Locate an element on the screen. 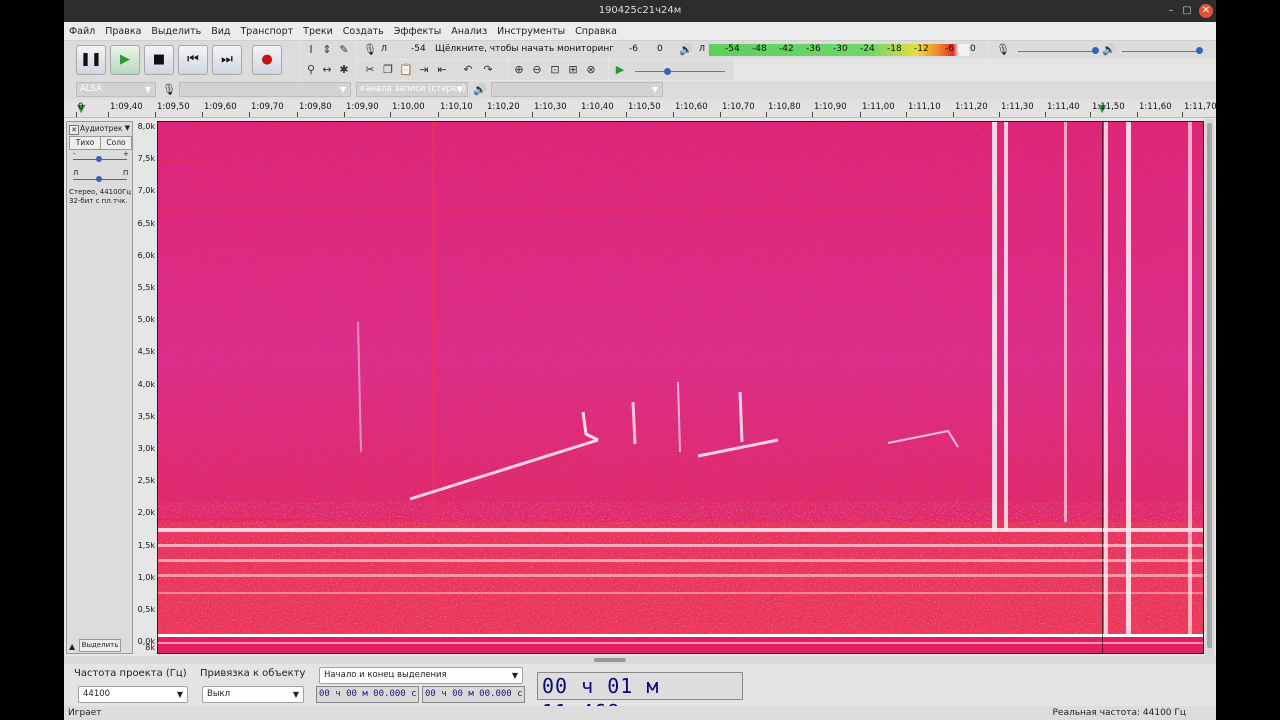 This screenshot has height=720, width=1280. record-button: ● is located at coordinates (267, 60).